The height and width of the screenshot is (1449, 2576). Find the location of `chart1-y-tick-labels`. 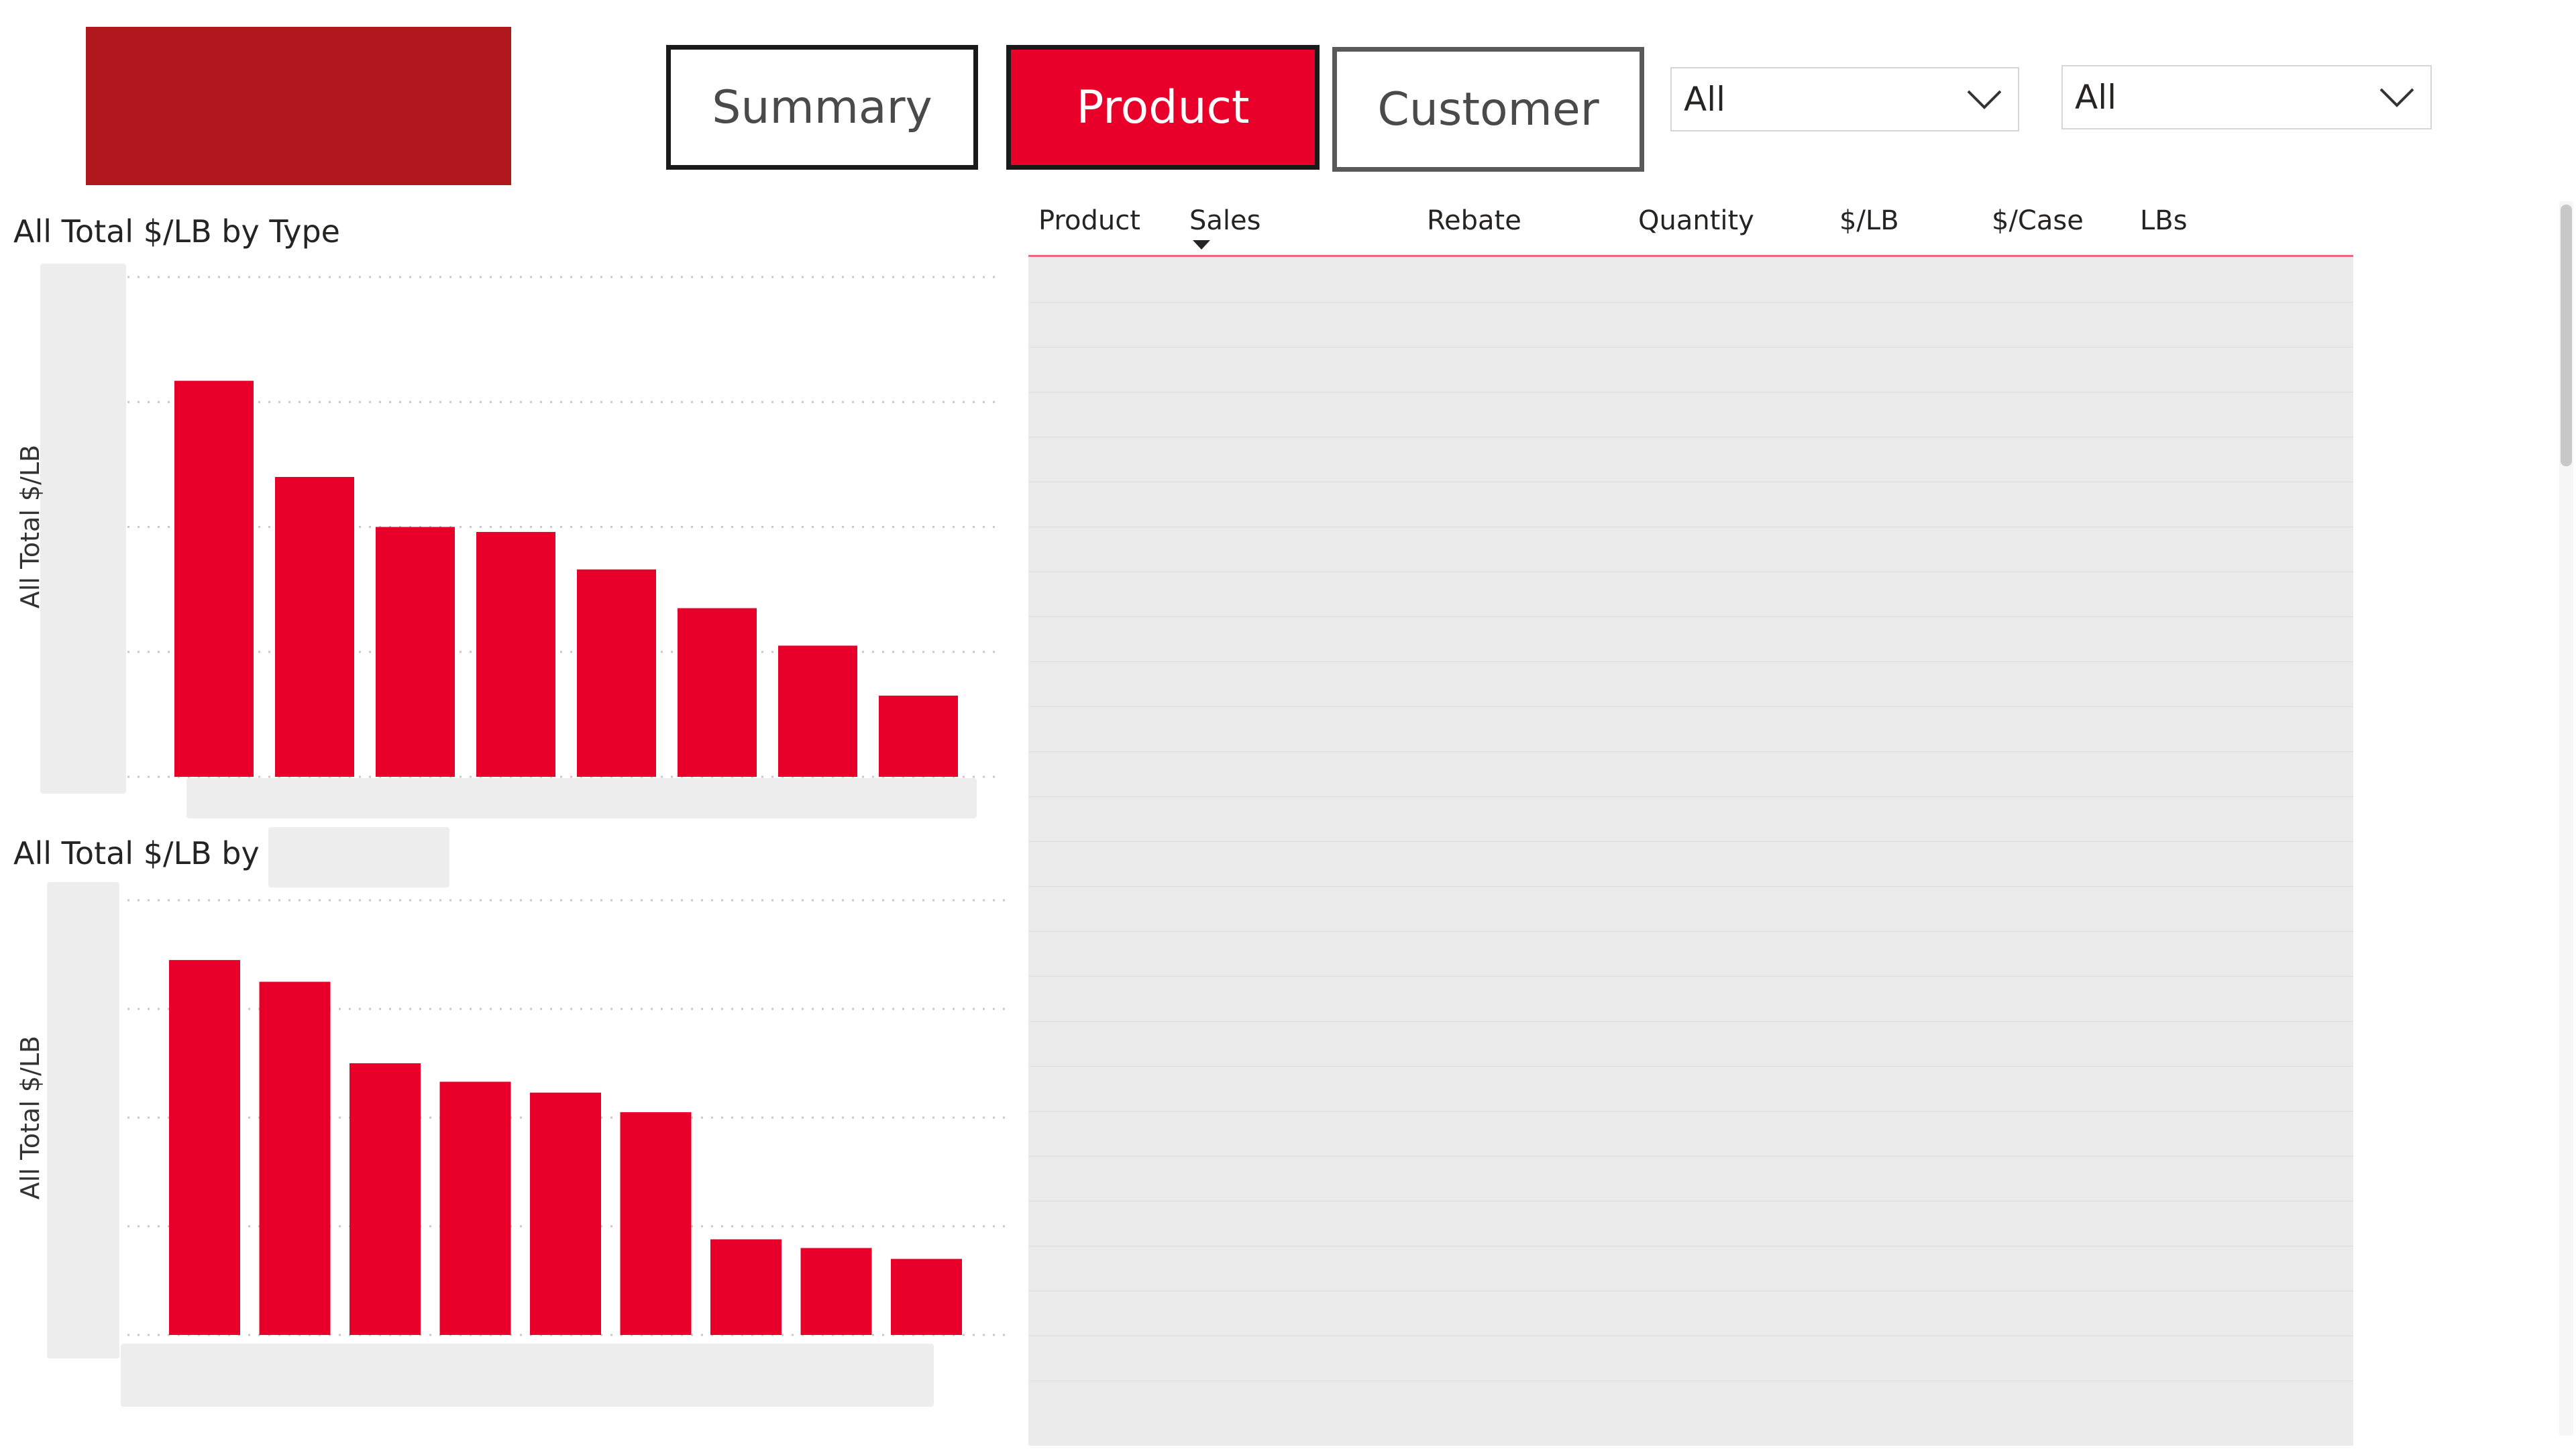

chart1-y-tick-labels is located at coordinates (83, 529).